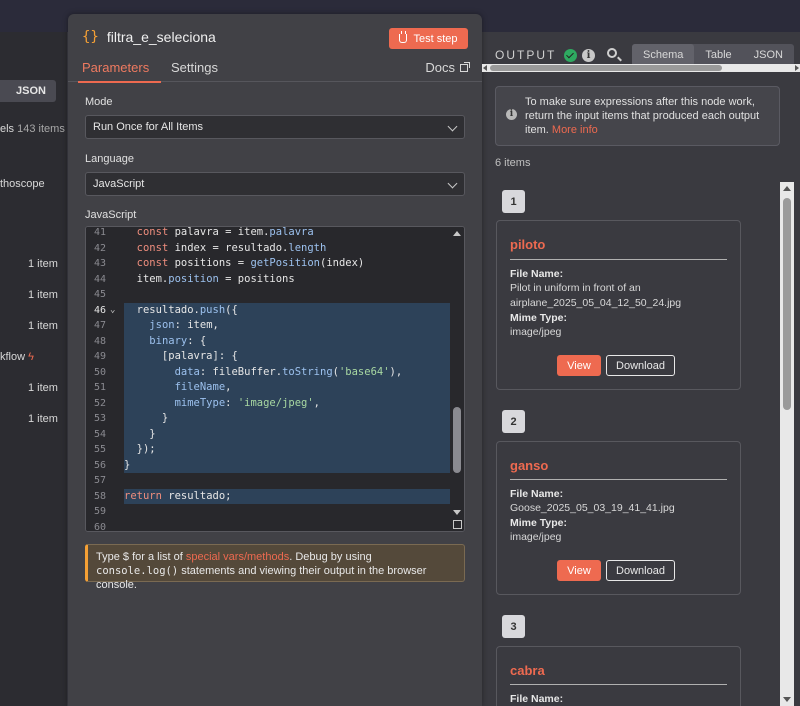 This screenshot has height=706, width=800. What do you see at coordinates (465, 66) in the screenshot?
I see `external-link-icon` at bounding box center [465, 66].